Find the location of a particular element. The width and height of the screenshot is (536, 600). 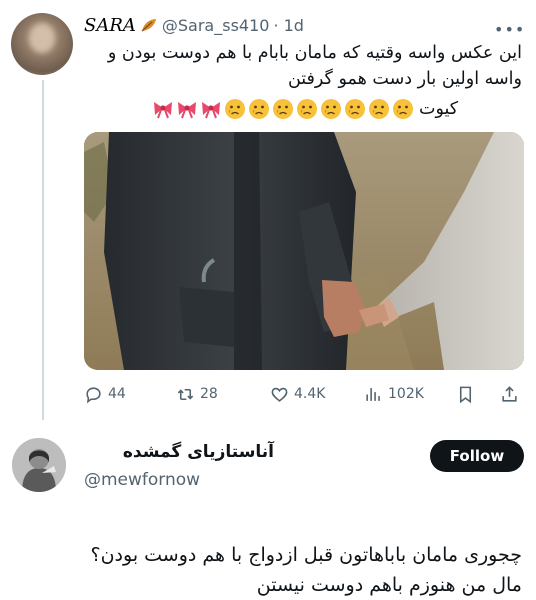

like-action: 4.4K is located at coordinates (297, 394).